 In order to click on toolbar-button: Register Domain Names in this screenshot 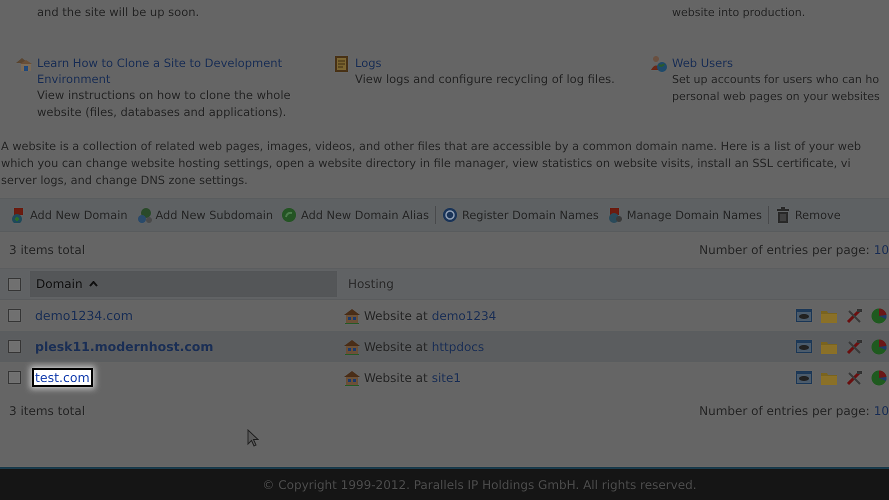, I will do `click(520, 215)`.